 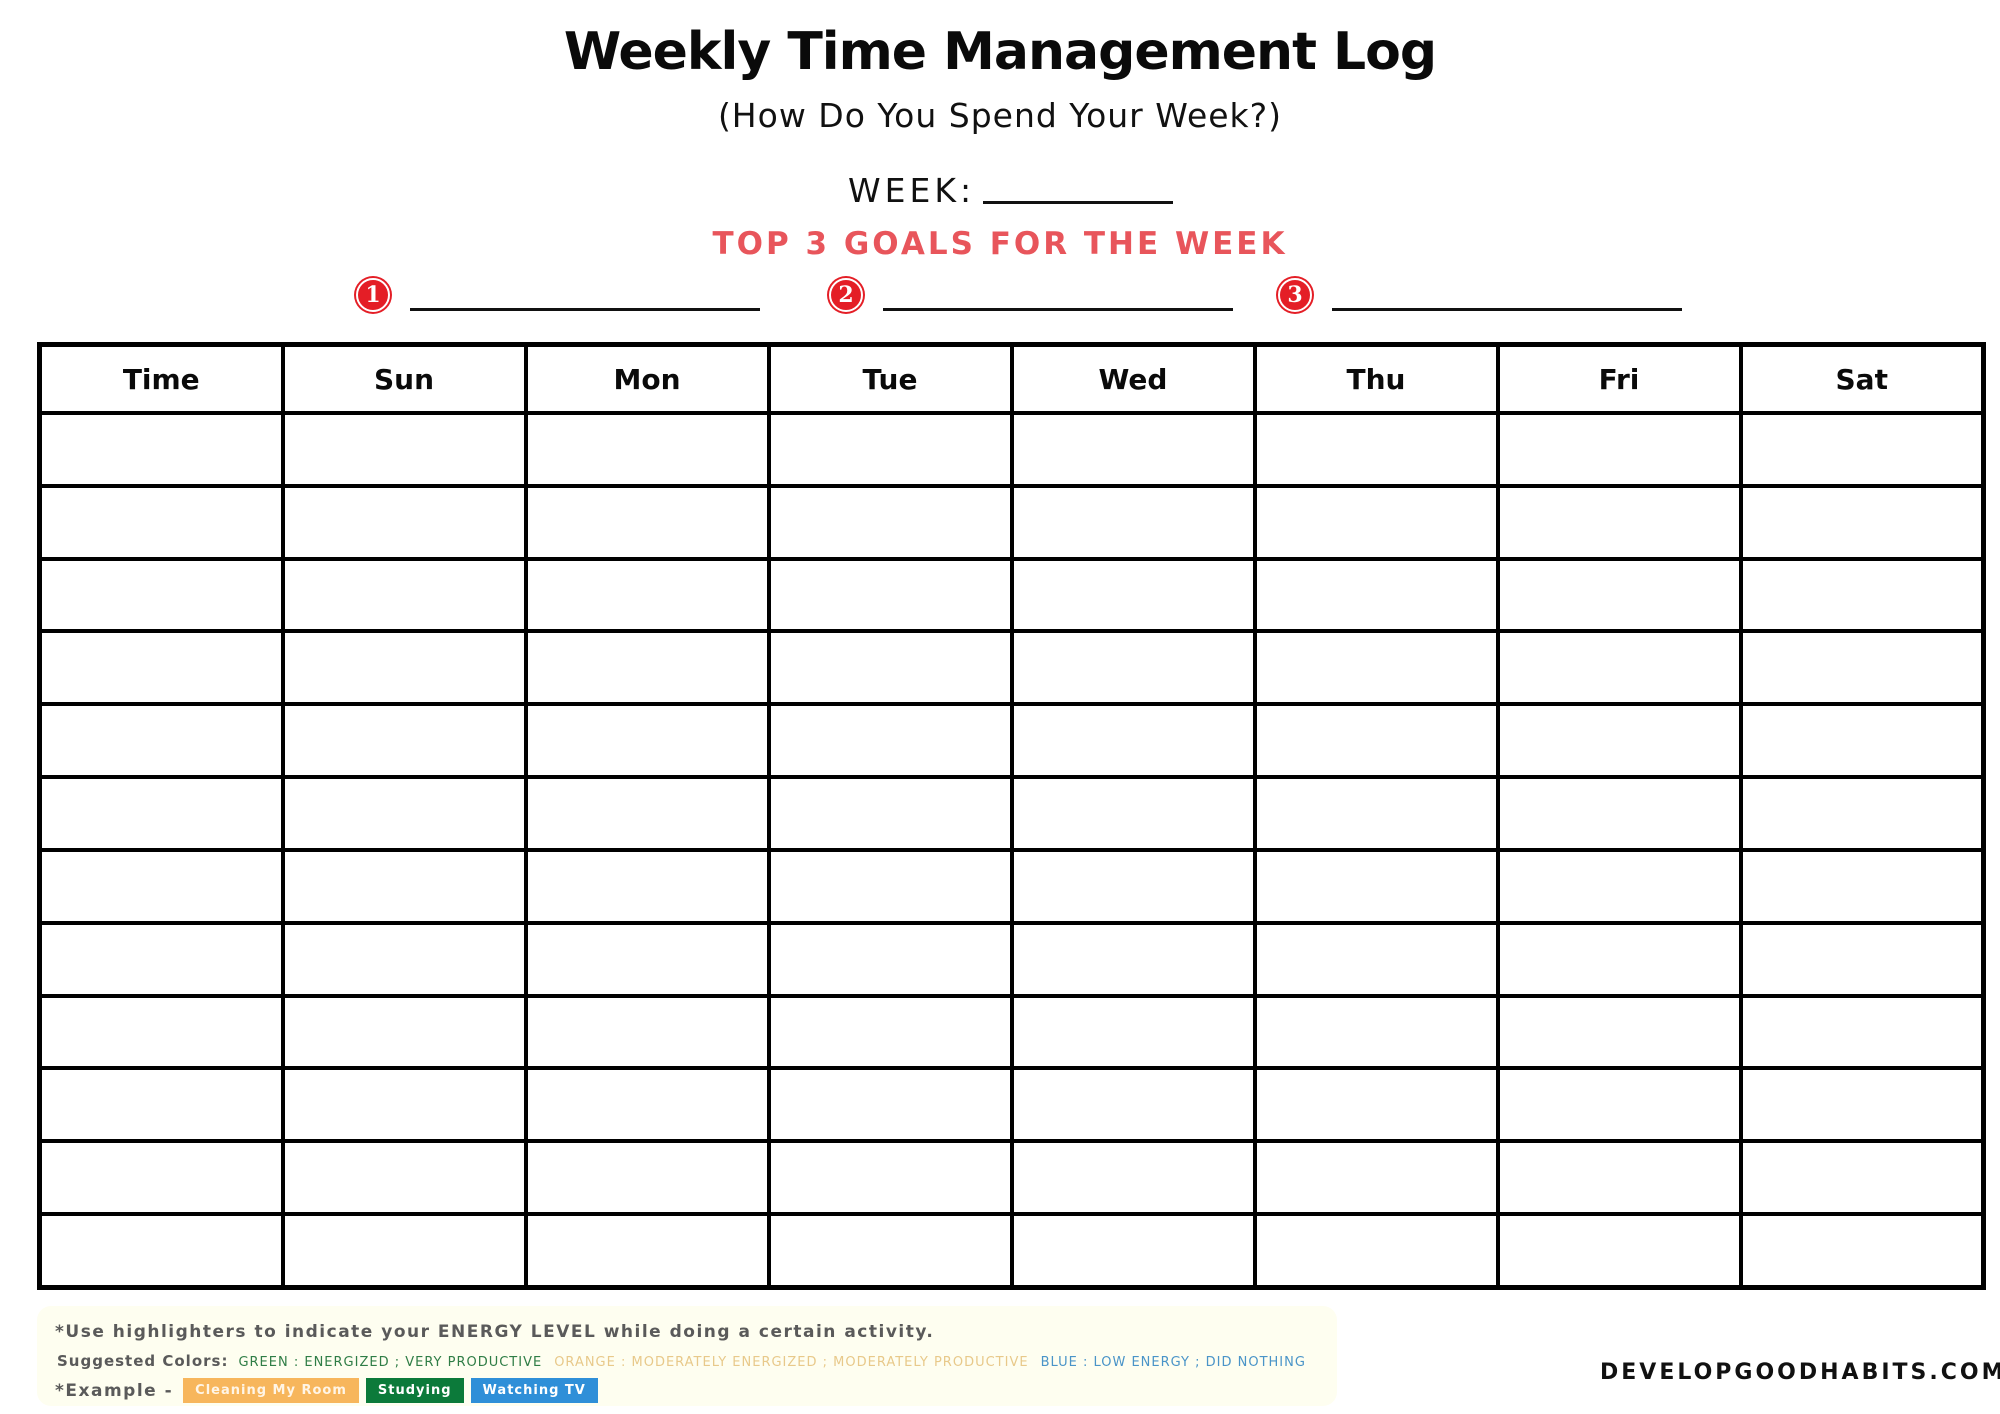 What do you see at coordinates (1507, 309) in the screenshot?
I see `goal-3-input-line` at bounding box center [1507, 309].